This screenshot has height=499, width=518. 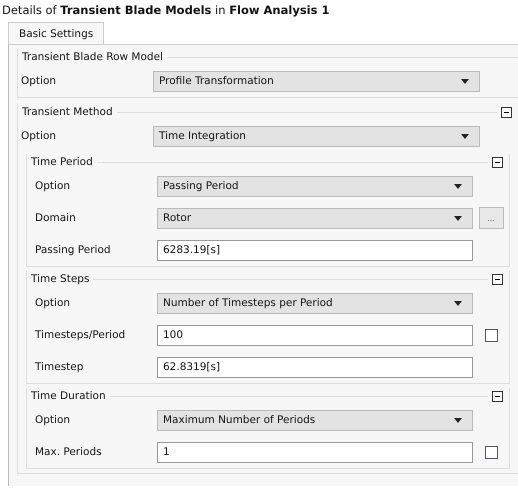 I want to click on input-field: 62.8319[s], so click(x=315, y=367).